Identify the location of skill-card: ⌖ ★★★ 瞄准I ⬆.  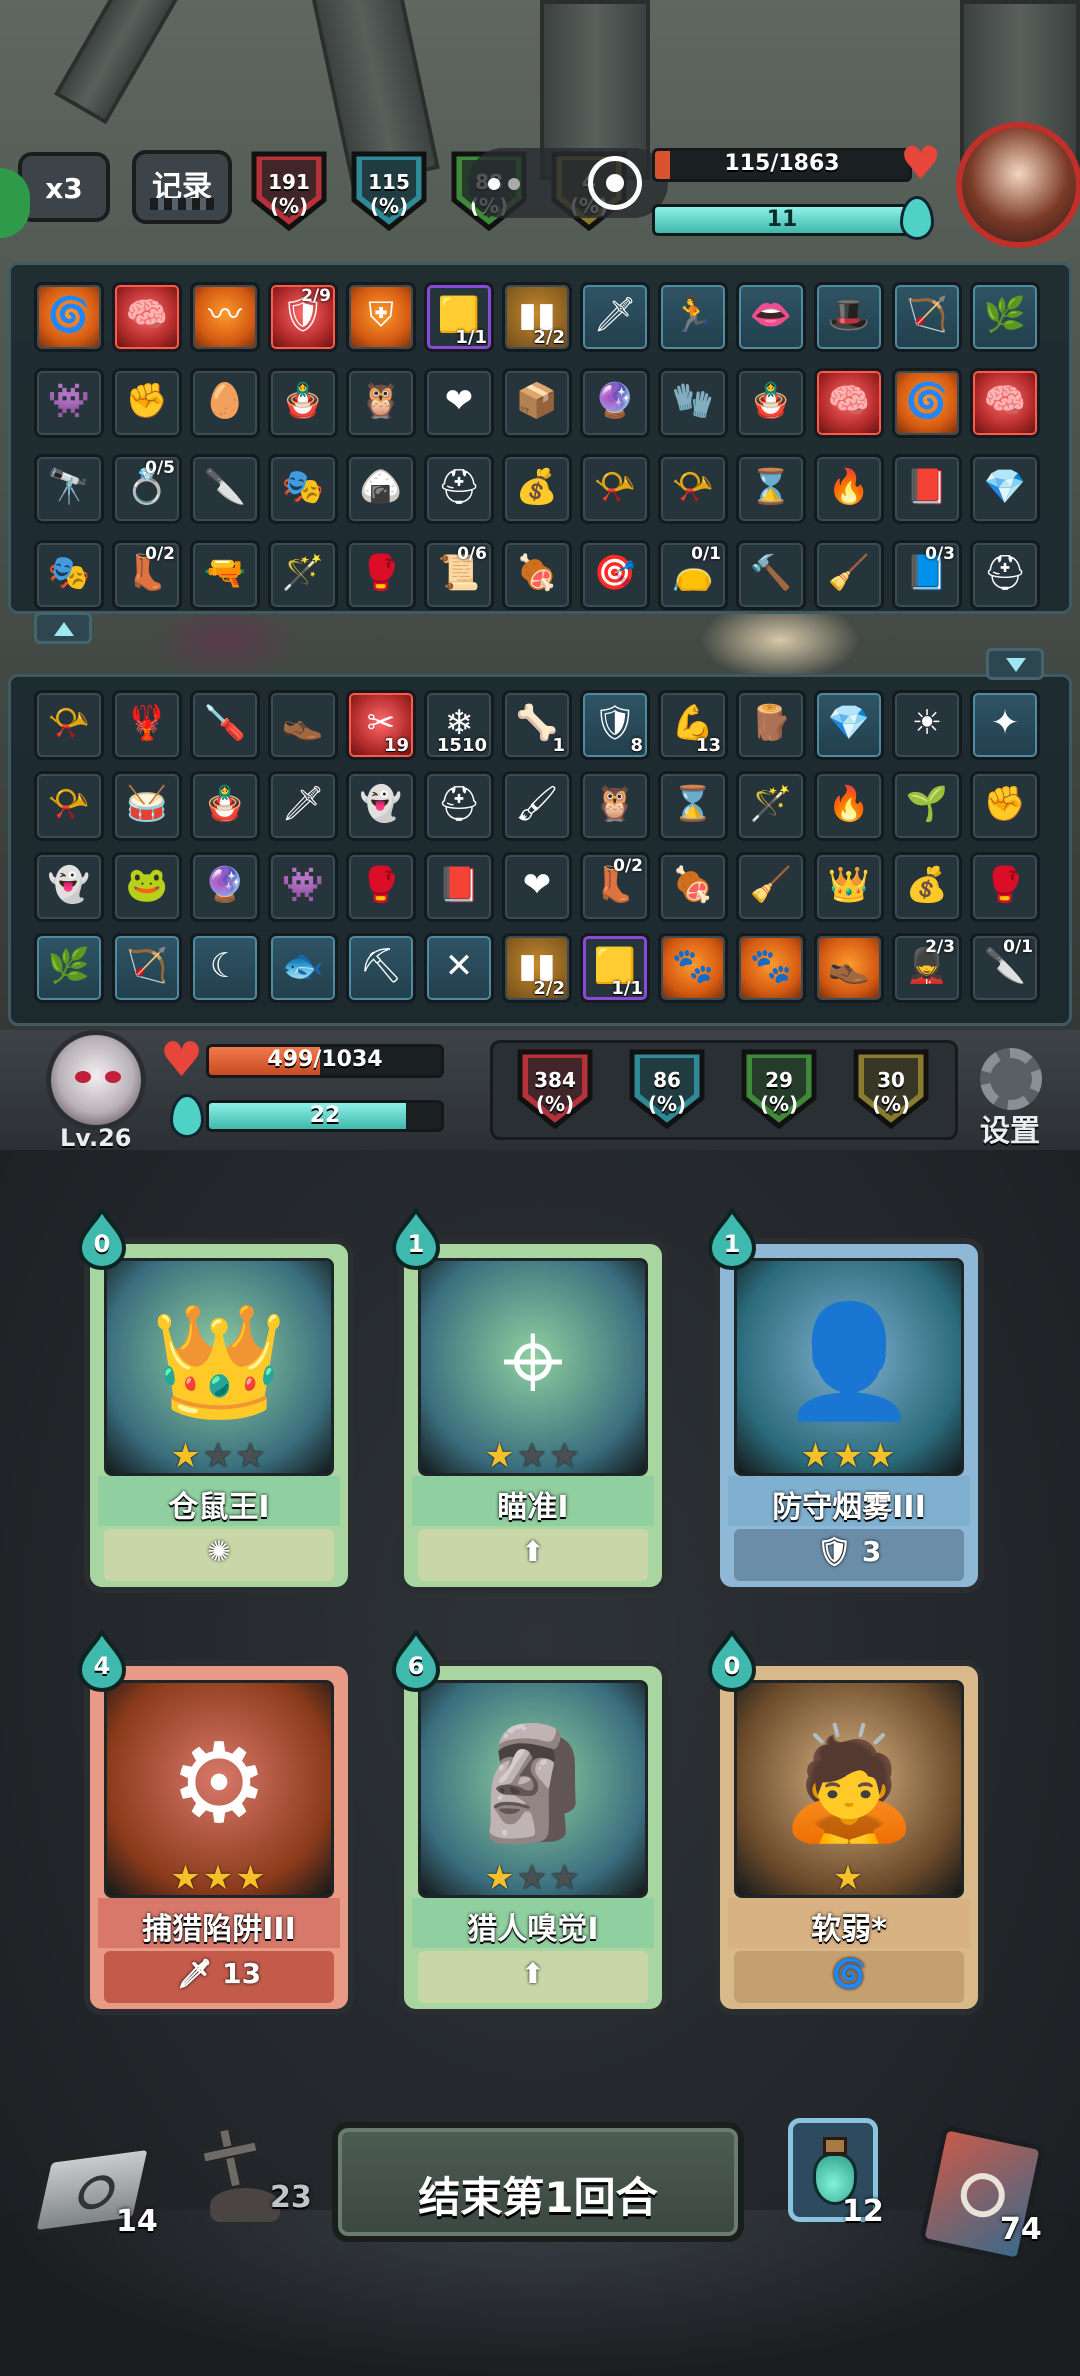
(533, 1415).